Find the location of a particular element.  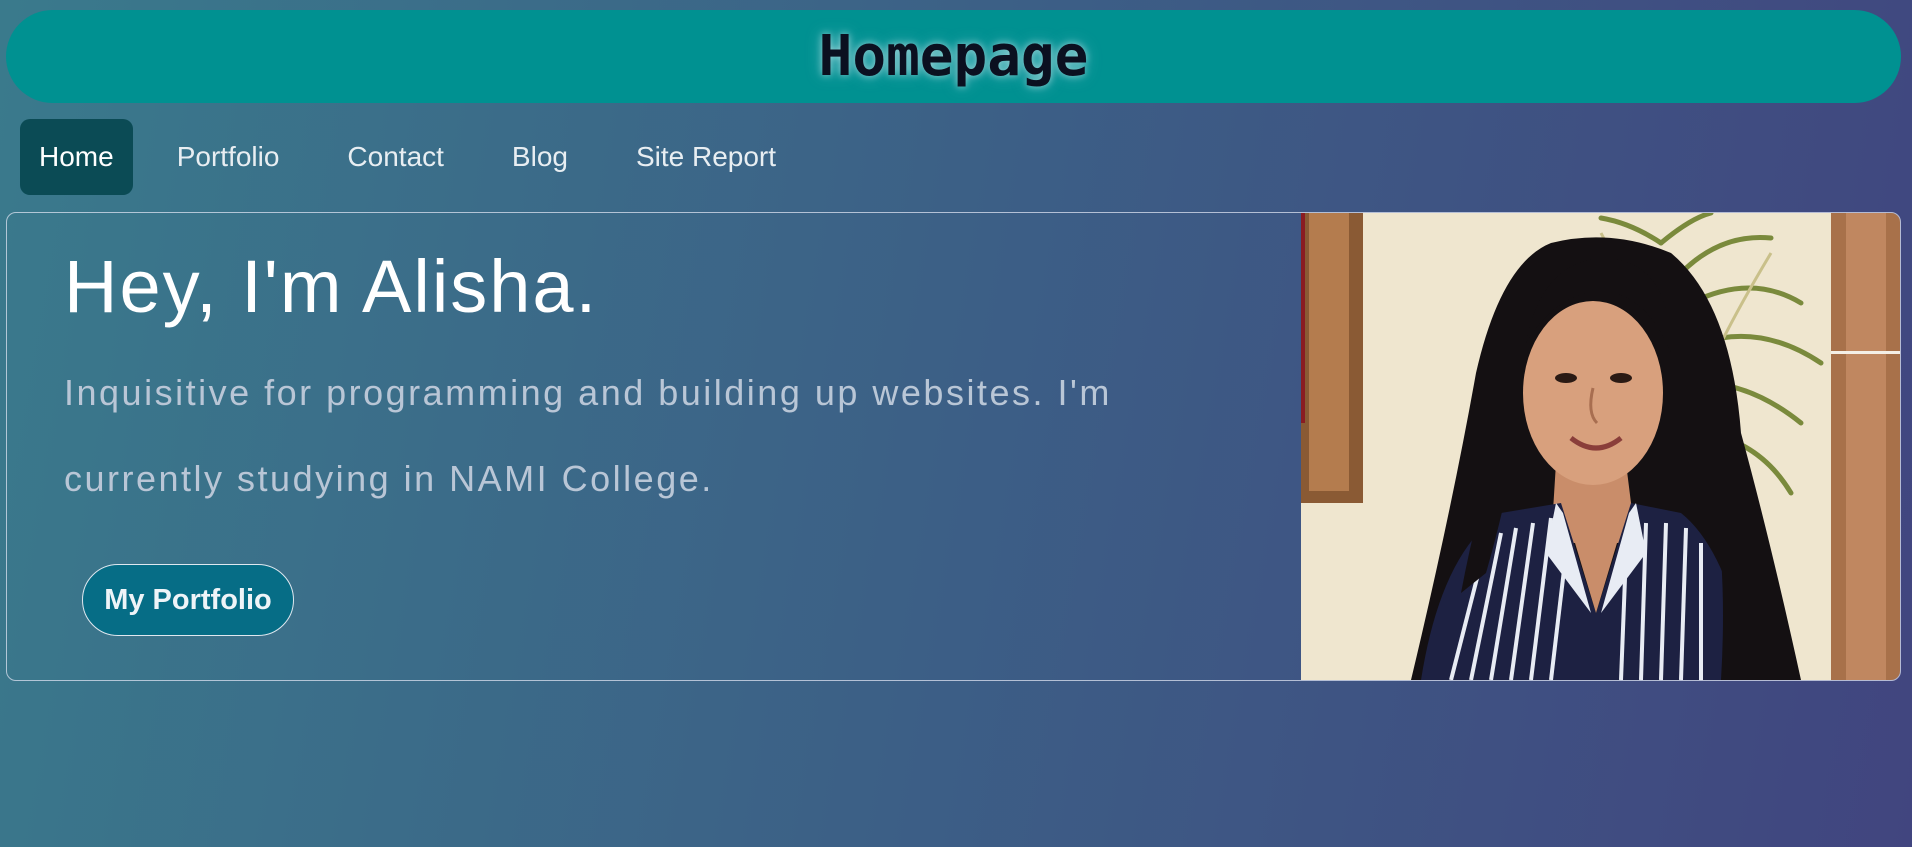

nav-item-contact: Contact is located at coordinates (395, 157).